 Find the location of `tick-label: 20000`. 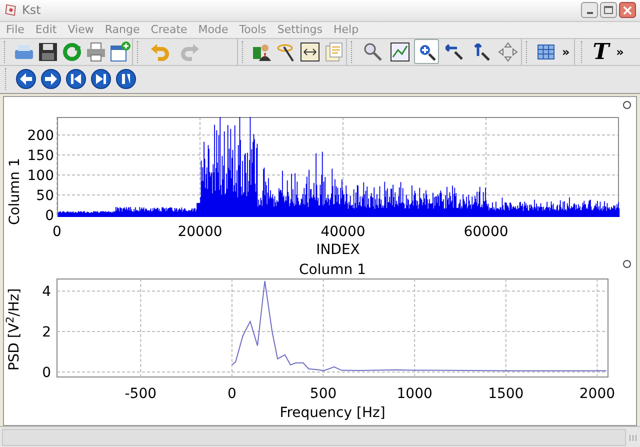

tick-label: 20000 is located at coordinates (200, 232).